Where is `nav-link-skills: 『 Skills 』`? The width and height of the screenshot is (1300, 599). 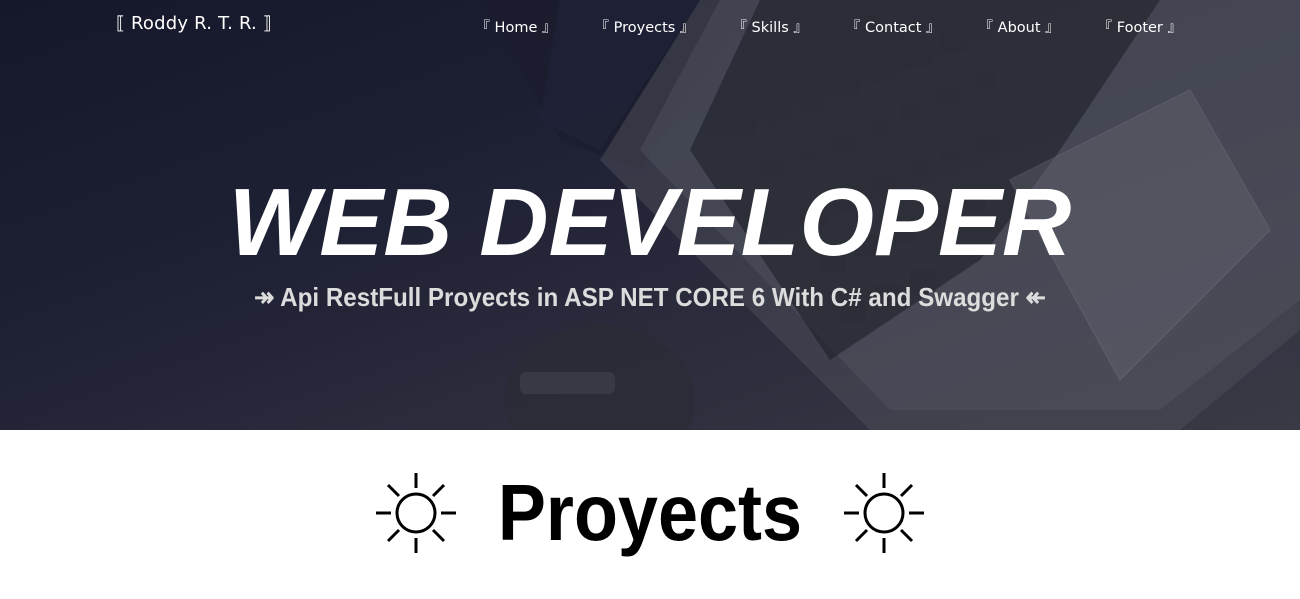 nav-link-skills: 『 Skills 』 is located at coordinates (769, 26).